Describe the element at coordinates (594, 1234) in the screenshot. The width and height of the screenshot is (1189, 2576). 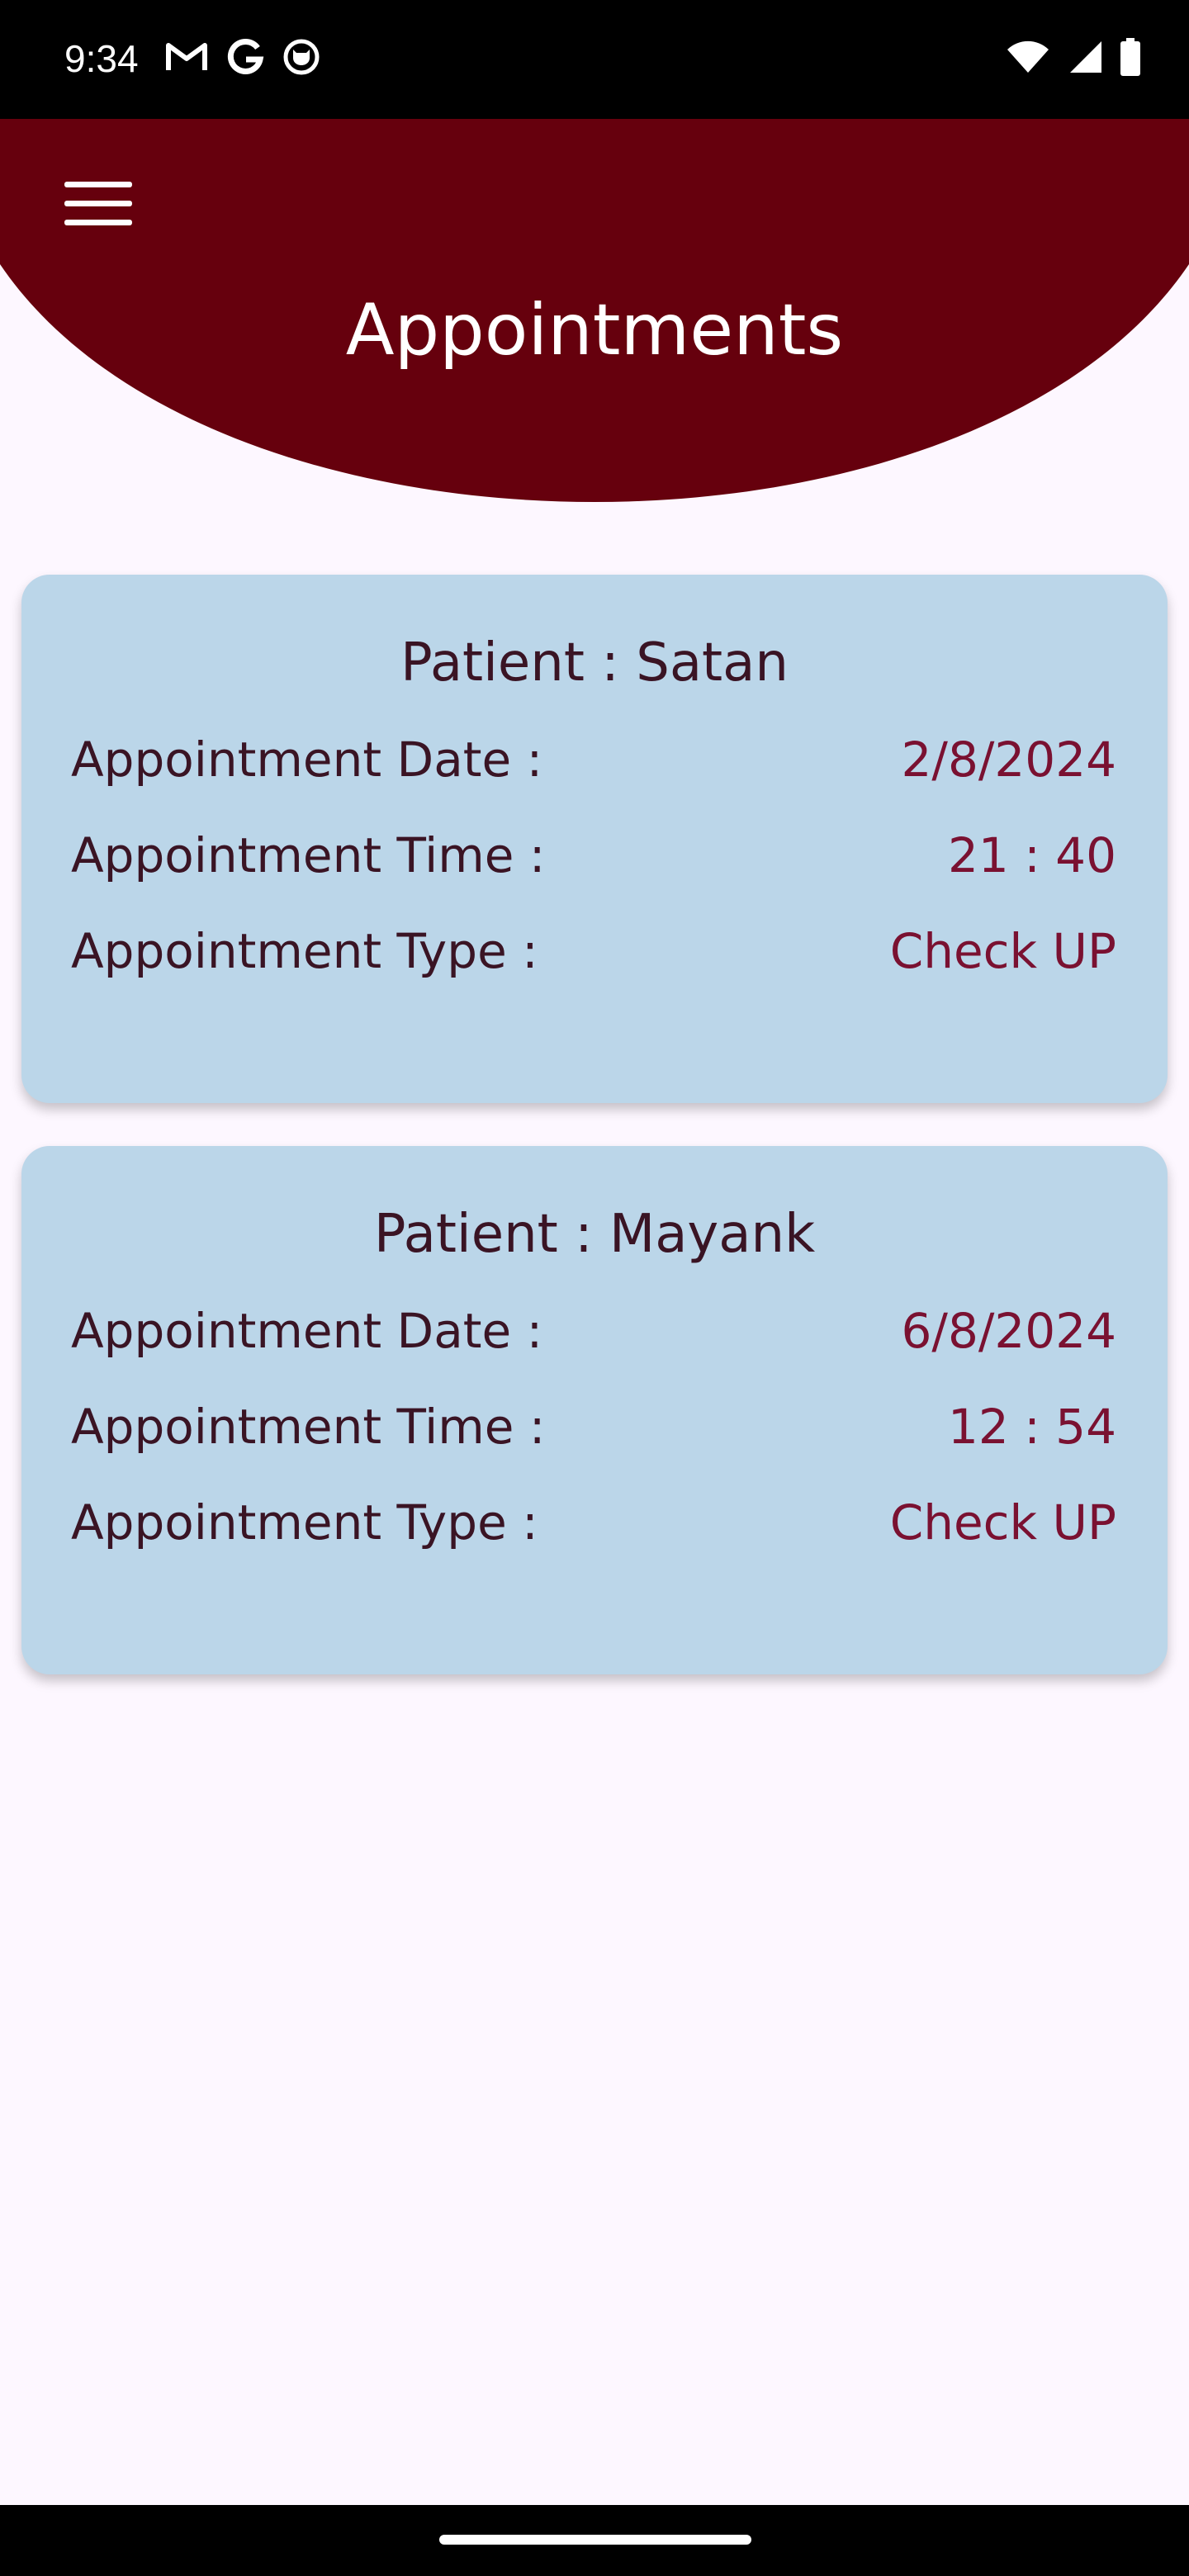
I see `patient-name: Patient : Mayank` at that location.